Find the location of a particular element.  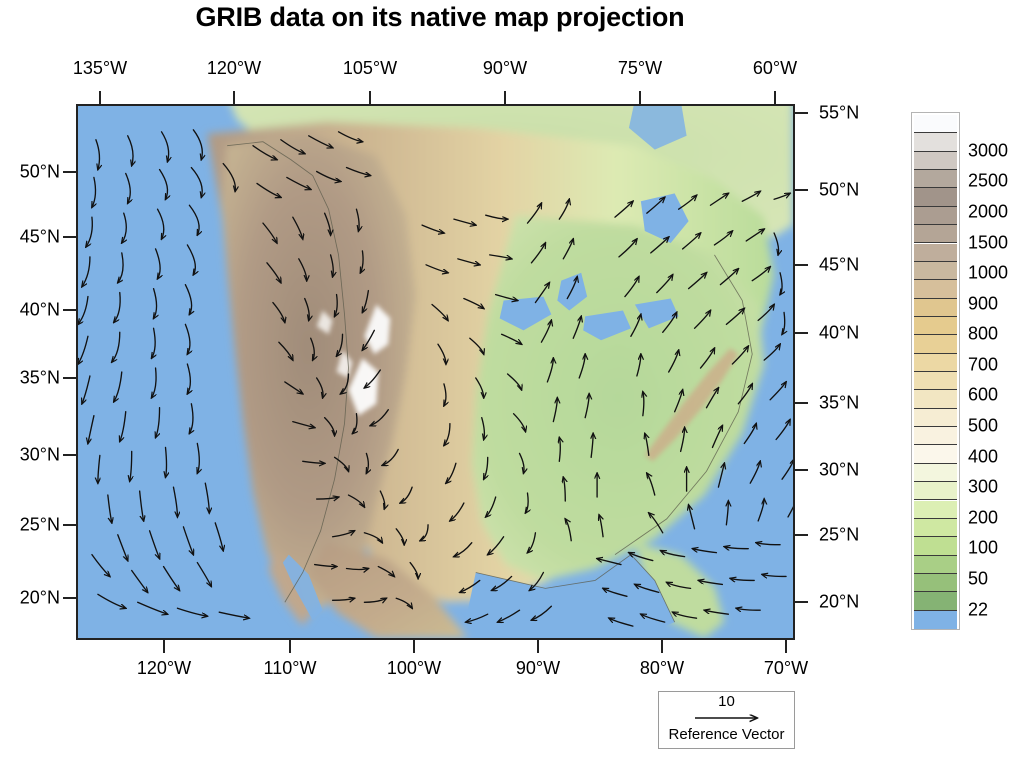

colorbar-label-13: 100 is located at coordinates (983, 547).